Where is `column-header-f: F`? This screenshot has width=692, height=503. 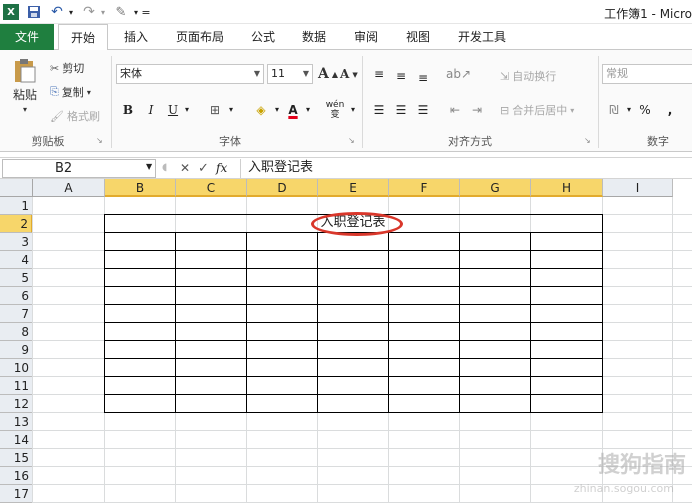 column-header-f: F is located at coordinates (424, 188).